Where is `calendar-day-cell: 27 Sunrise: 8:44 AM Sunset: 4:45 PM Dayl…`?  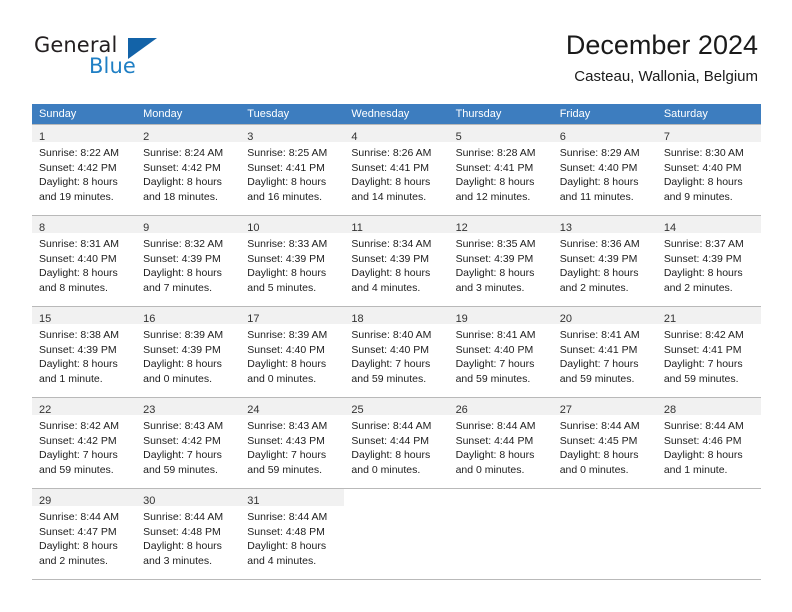
calendar-day-cell: 27 Sunrise: 8:44 AM Sunset: 4:45 PM Dayl… is located at coordinates (604, 443).